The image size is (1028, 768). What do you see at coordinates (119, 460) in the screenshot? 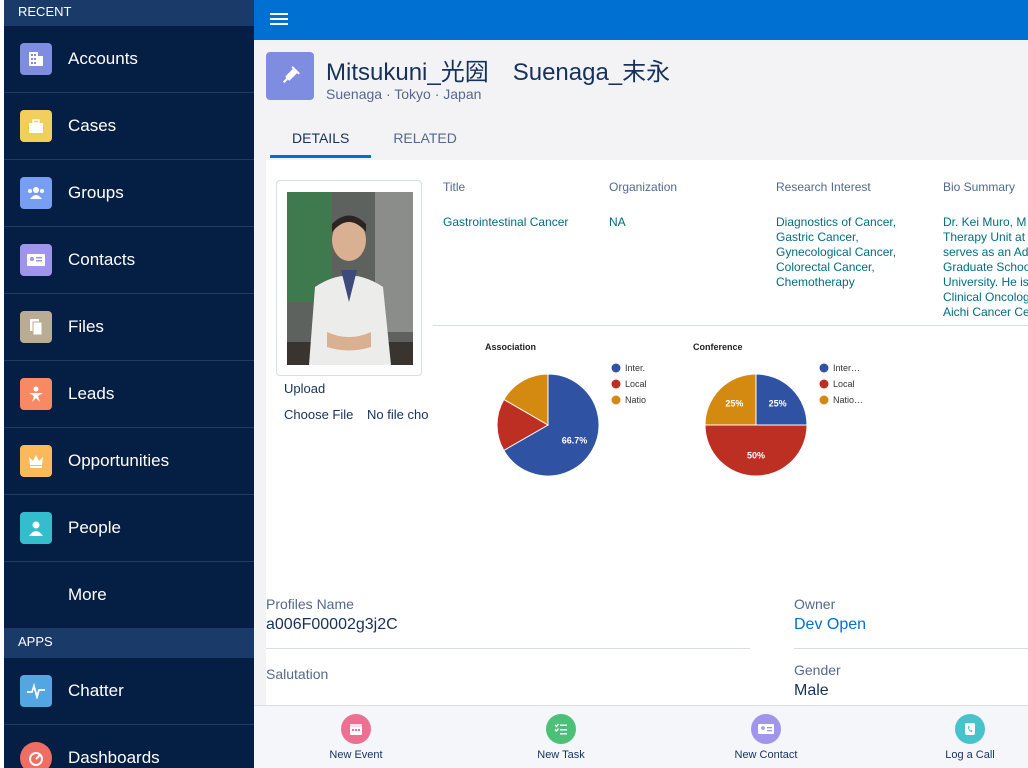
I see `sidebar-item-label: Opportunities` at bounding box center [119, 460].